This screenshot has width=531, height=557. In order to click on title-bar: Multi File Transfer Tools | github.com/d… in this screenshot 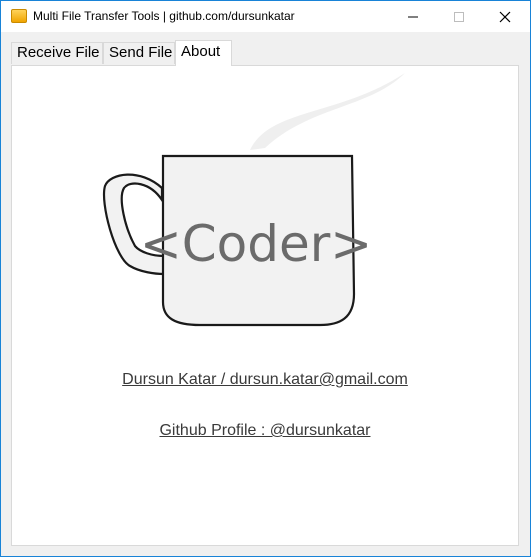, I will do `click(265, 16)`.